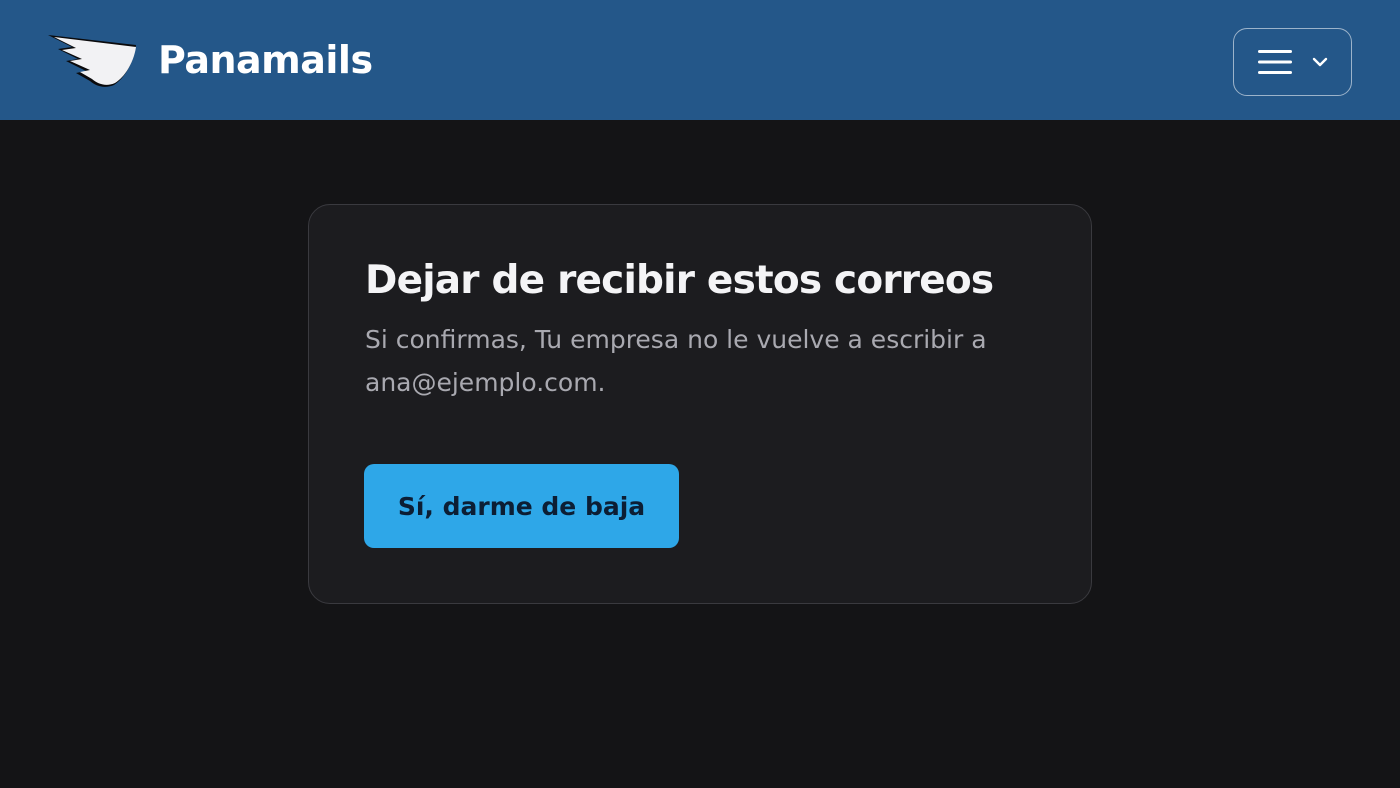 This screenshot has height=788, width=1400. What do you see at coordinates (265, 60) in the screenshot?
I see `brand-name: Panamails` at bounding box center [265, 60].